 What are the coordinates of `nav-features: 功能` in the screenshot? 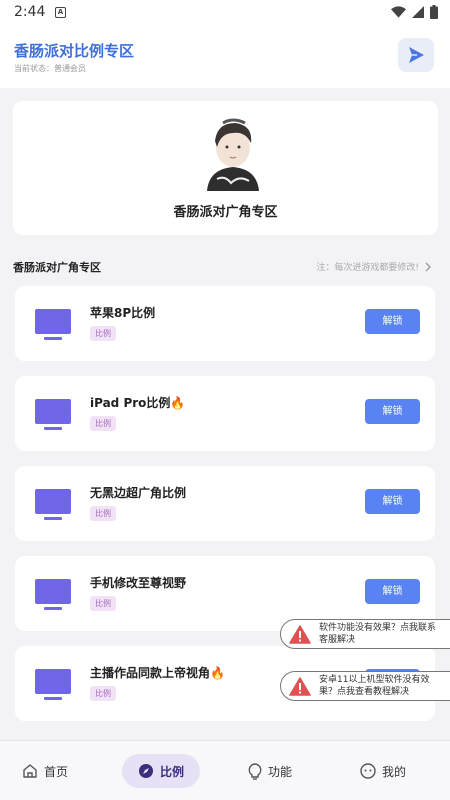 It's located at (270, 771).